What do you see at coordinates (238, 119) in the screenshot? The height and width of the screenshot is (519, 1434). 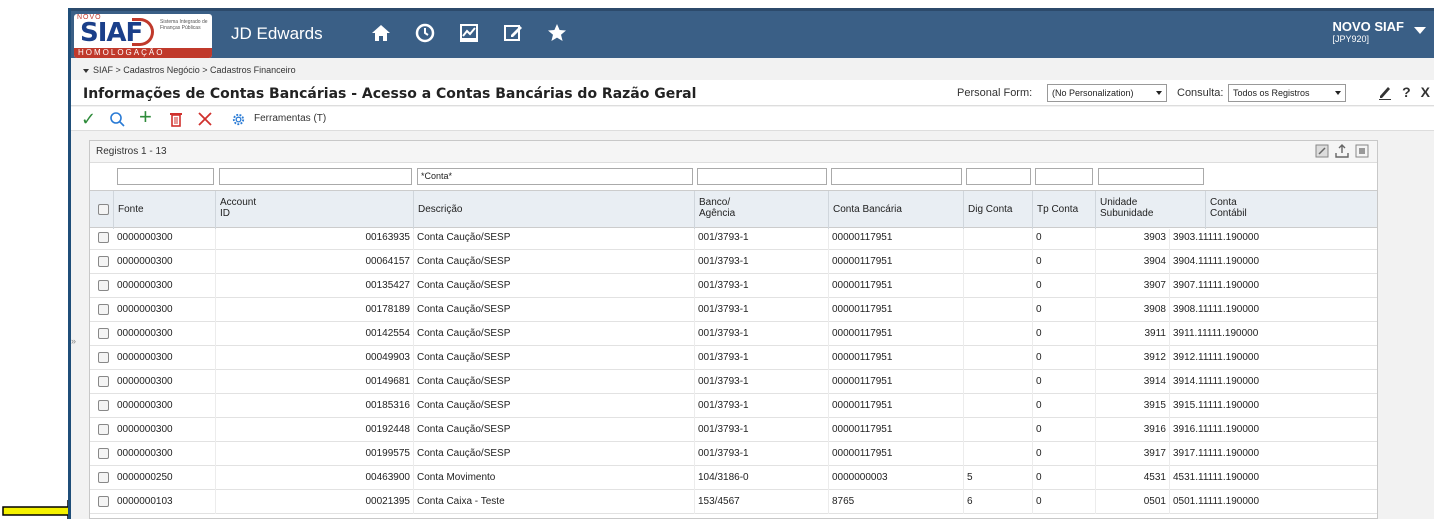 I see `gear-icon` at bounding box center [238, 119].